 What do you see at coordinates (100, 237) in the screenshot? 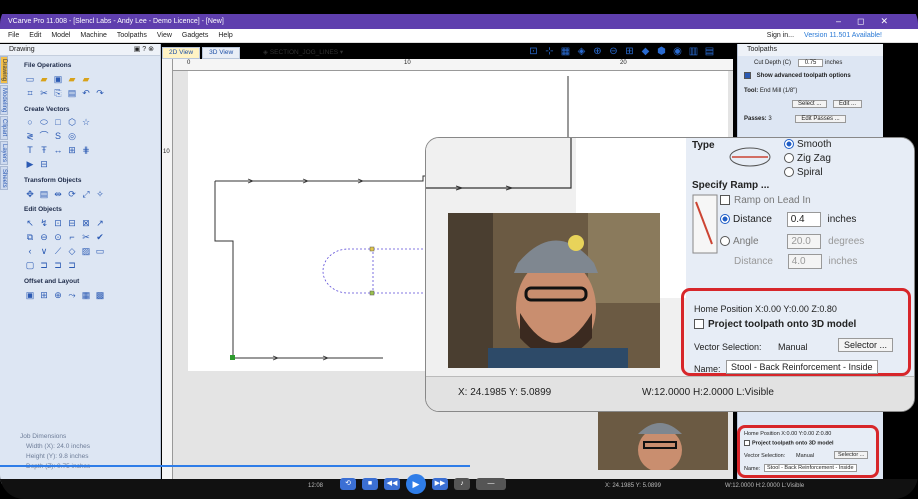
I see `check-icon: ✔` at bounding box center [100, 237].